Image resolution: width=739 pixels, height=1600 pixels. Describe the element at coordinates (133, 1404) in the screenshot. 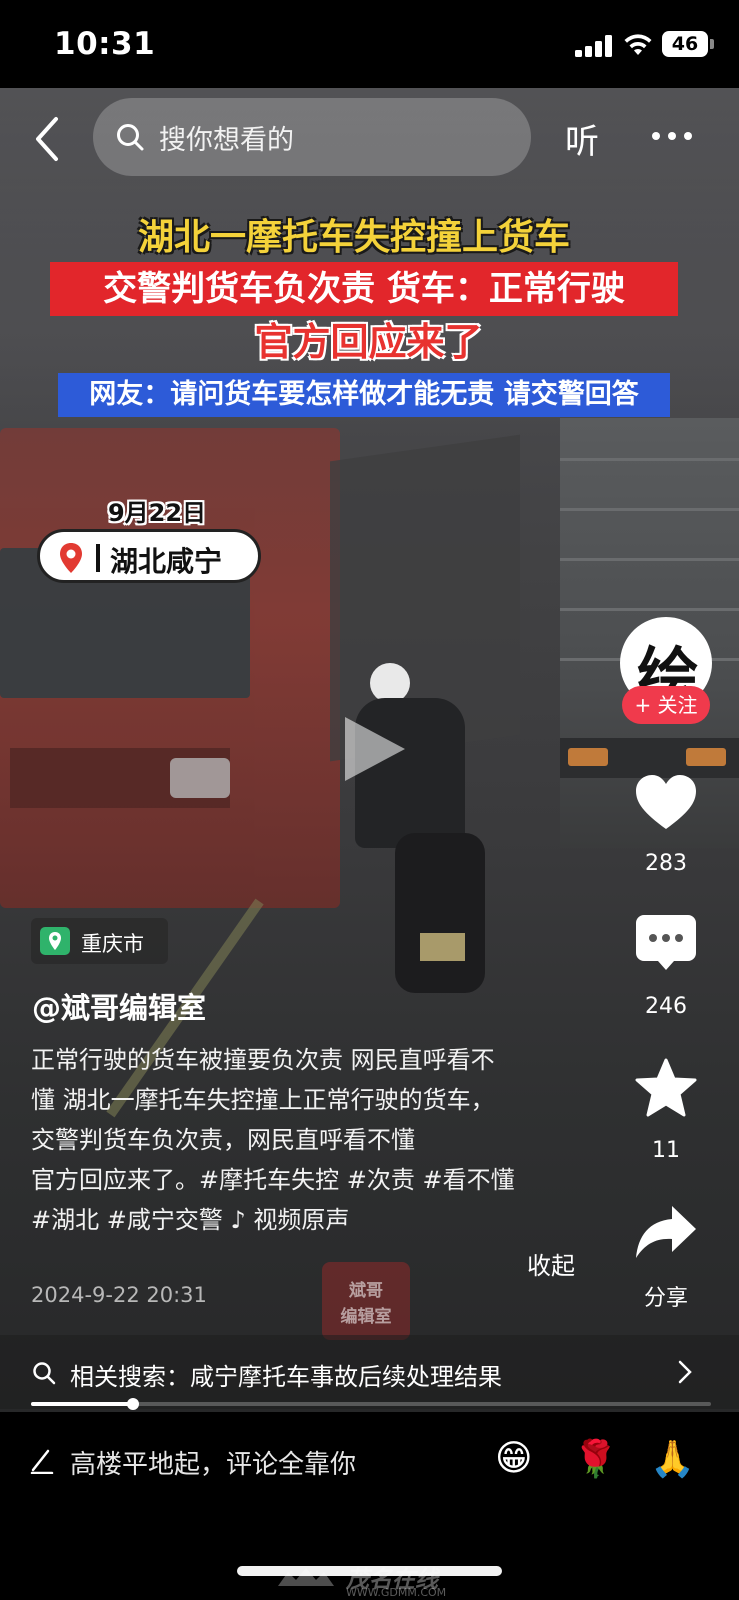

I see `progress-knob` at that location.